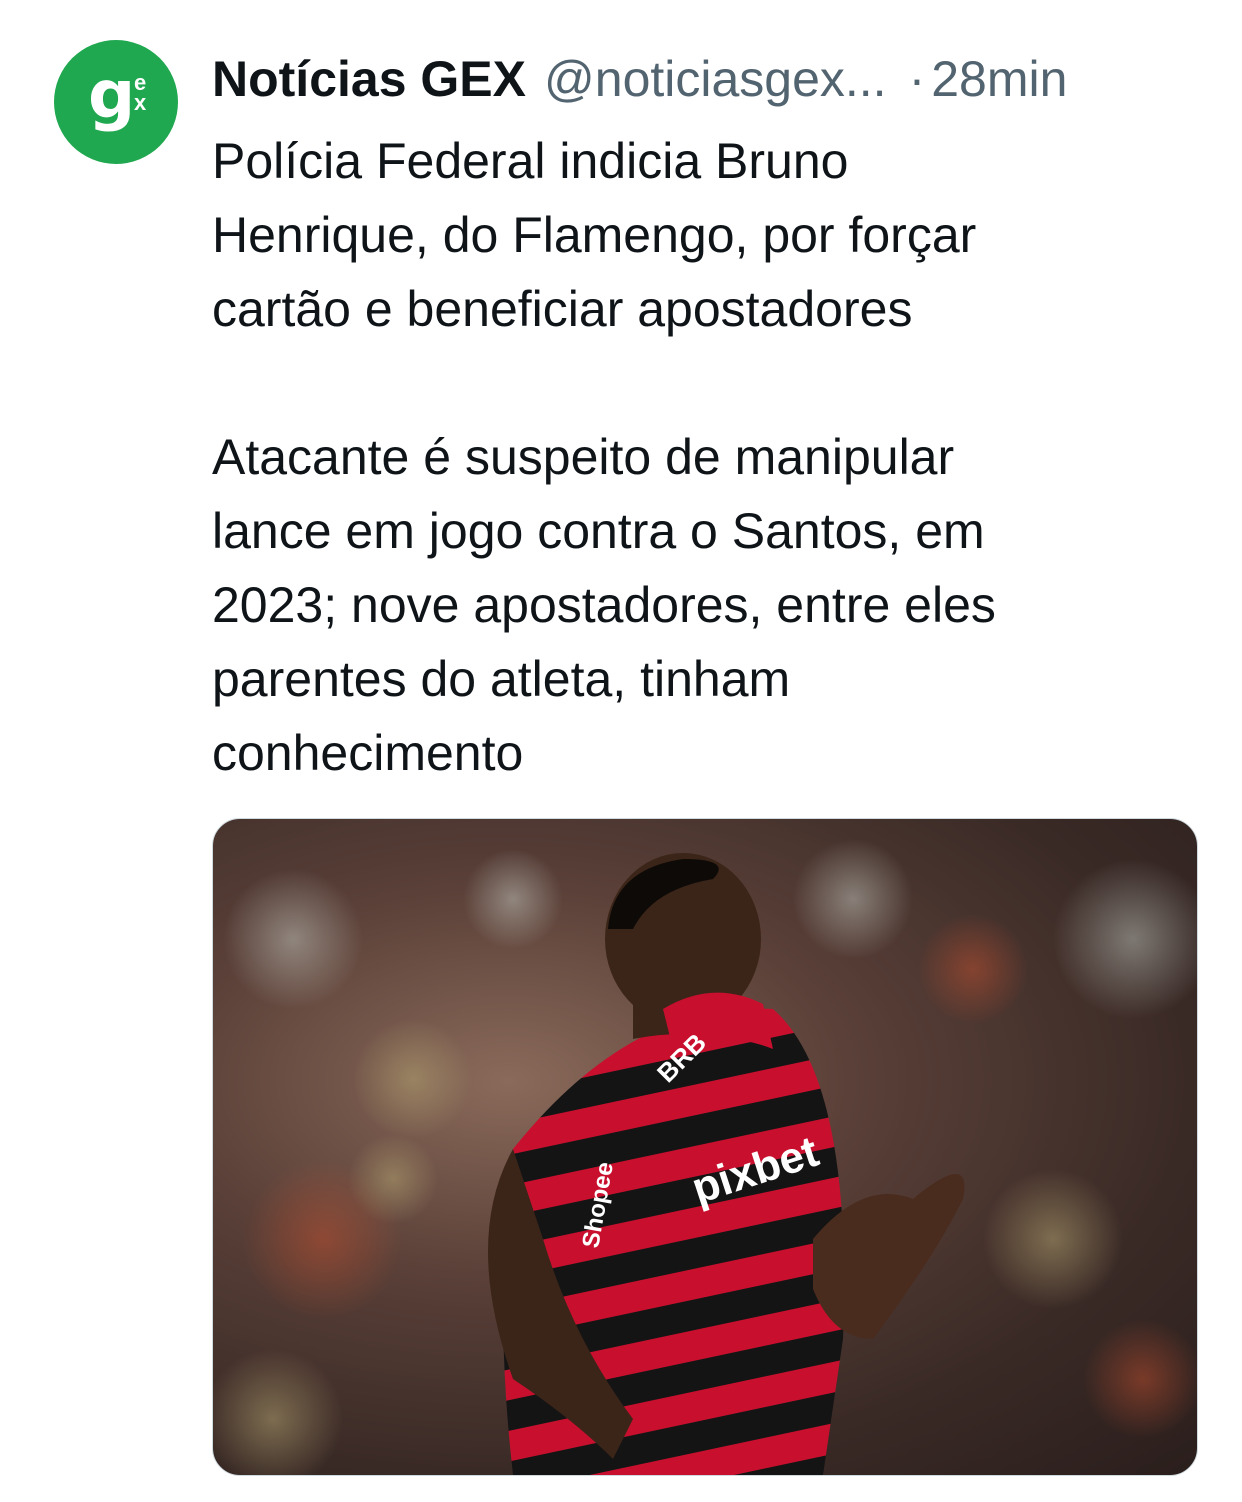  Describe the element at coordinates (112, 94) in the screenshot. I see `avatar-letter-g: g` at that location.